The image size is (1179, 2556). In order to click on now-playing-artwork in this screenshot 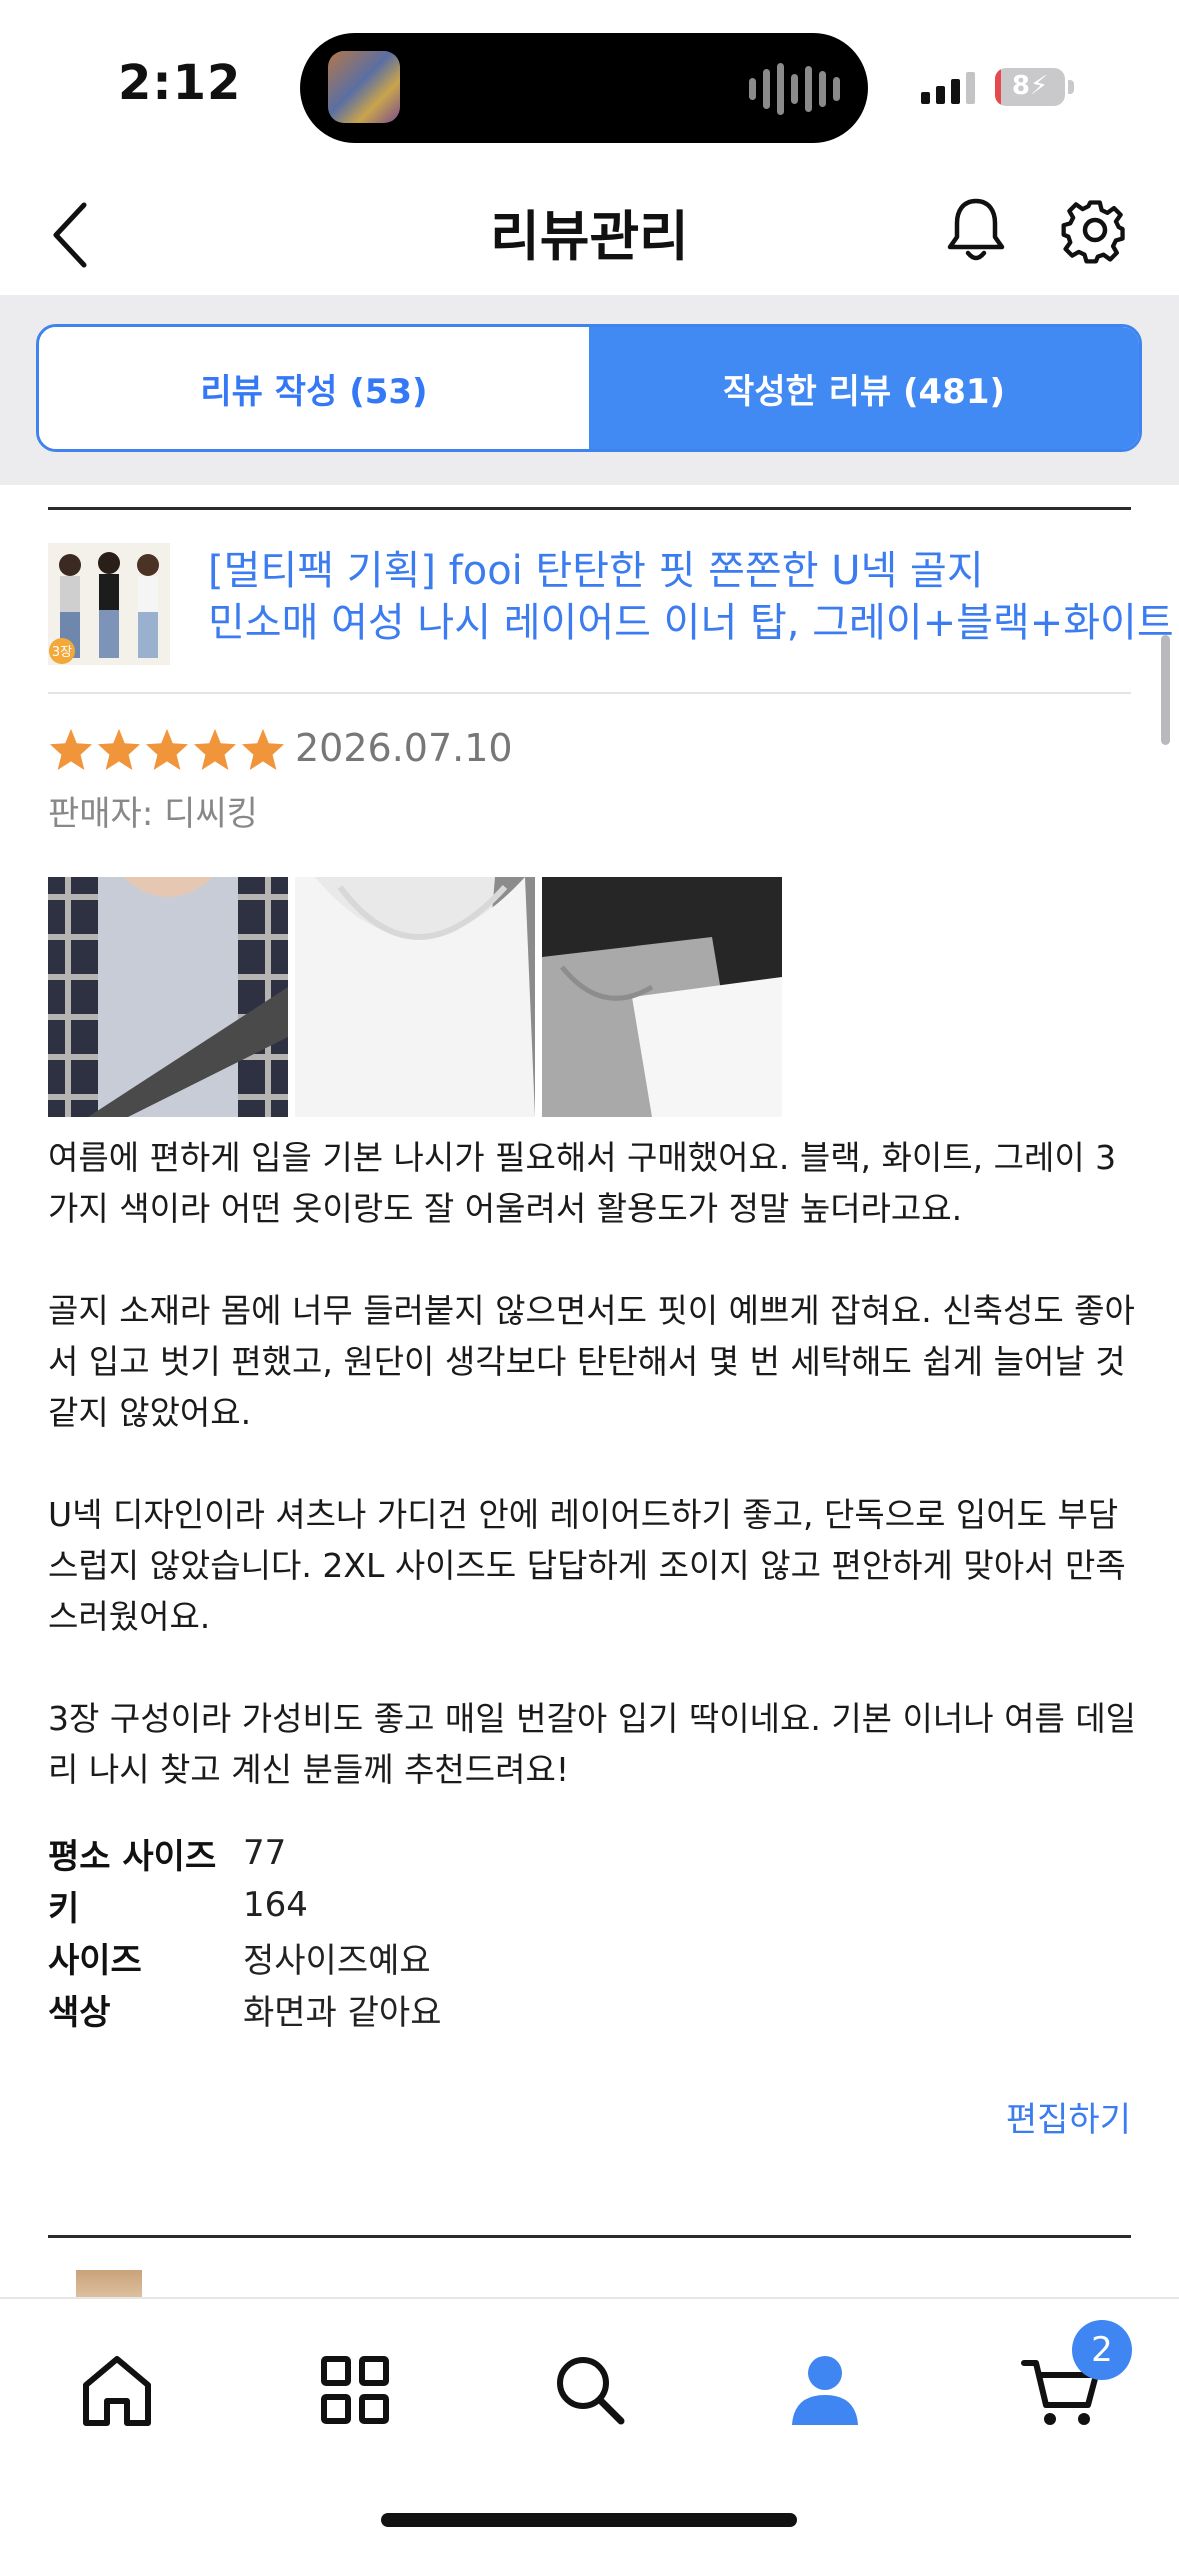, I will do `click(364, 87)`.